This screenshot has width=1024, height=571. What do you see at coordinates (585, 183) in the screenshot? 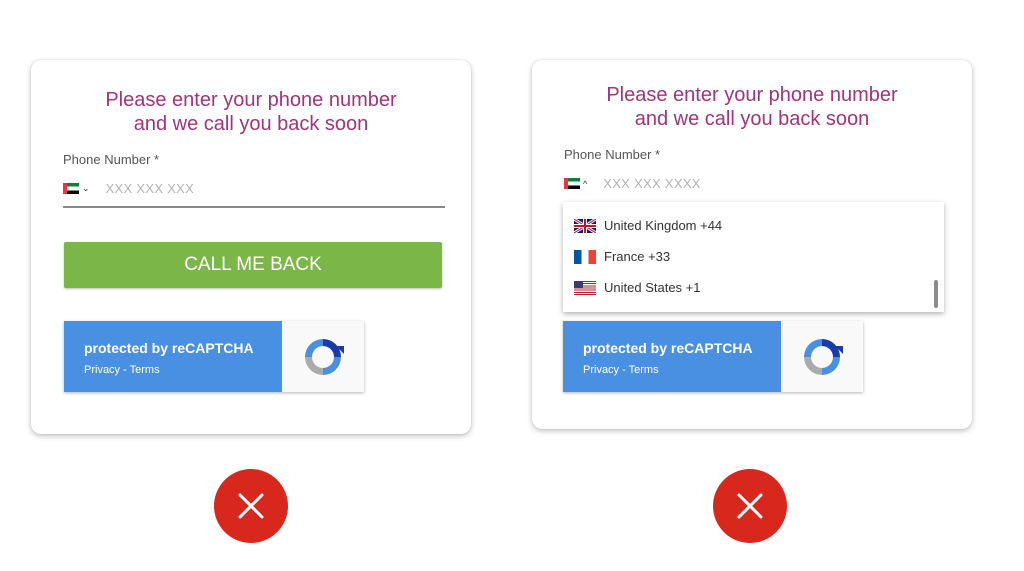
I see `chevron-up-icon: ^` at bounding box center [585, 183].